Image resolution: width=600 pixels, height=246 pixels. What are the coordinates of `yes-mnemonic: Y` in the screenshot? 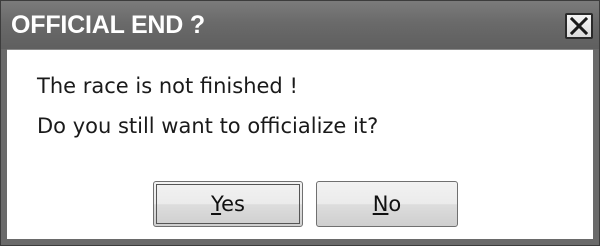 It's located at (216, 204).